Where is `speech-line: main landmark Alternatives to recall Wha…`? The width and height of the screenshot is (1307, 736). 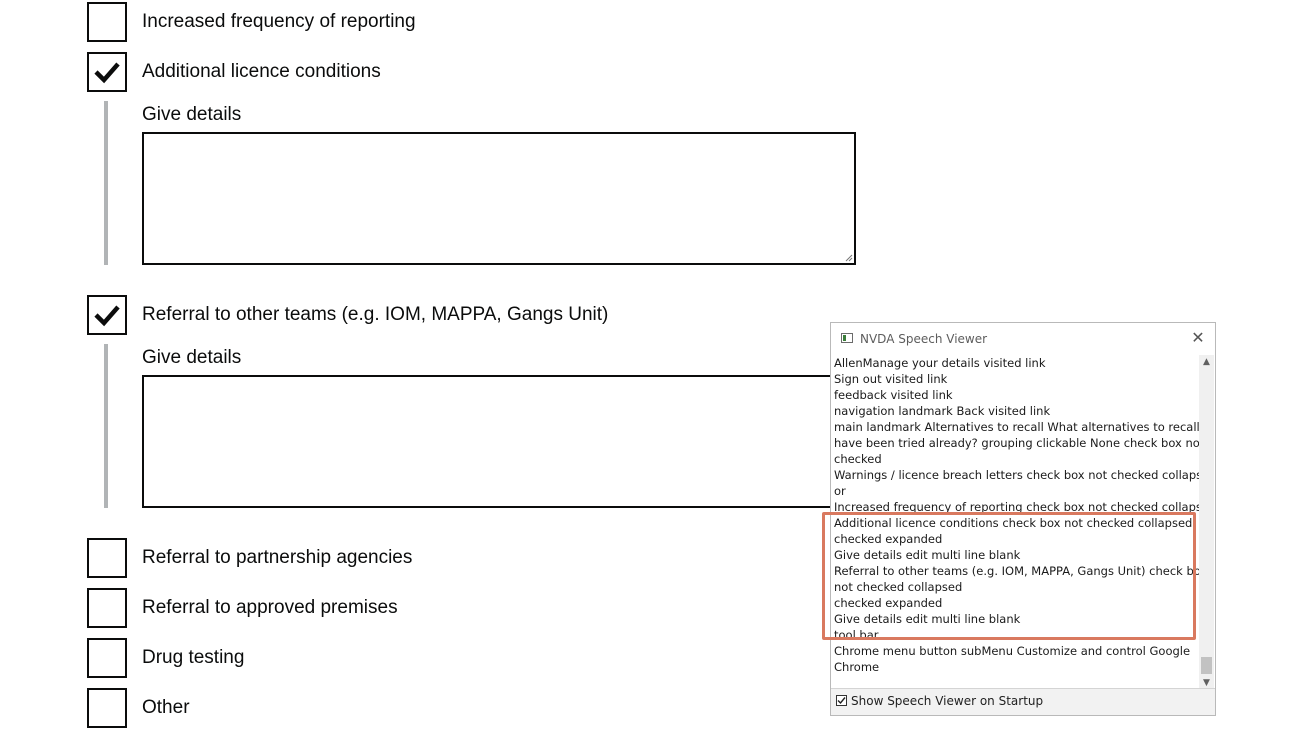
speech-line: main landmark Alternatives to recall Wha… is located at coordinates (1017, 427).